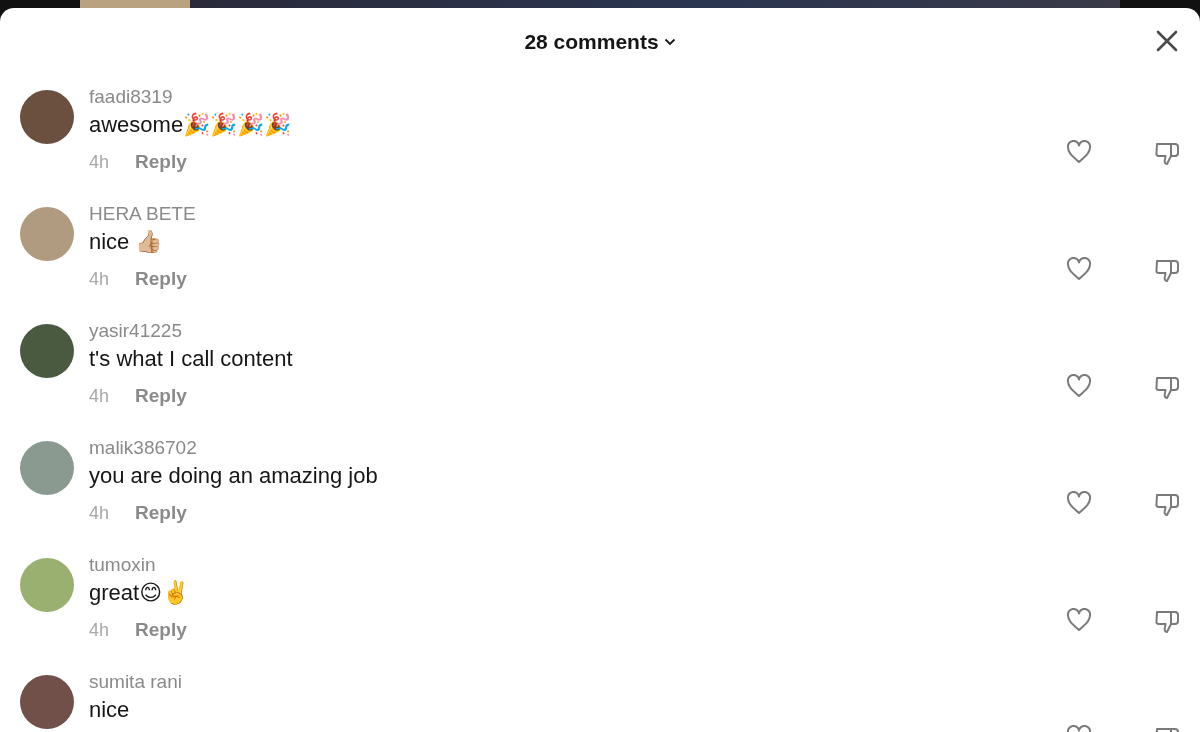 The image size is (1200, 732). I want to click on username: faadi8319, so click(131, 97).